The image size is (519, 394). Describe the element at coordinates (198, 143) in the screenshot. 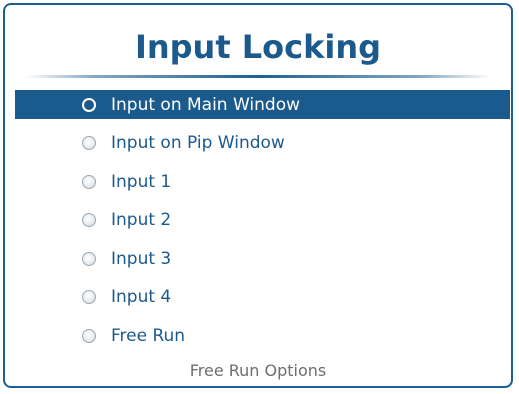

I see `option-label: Input on Pip Window` at that location.